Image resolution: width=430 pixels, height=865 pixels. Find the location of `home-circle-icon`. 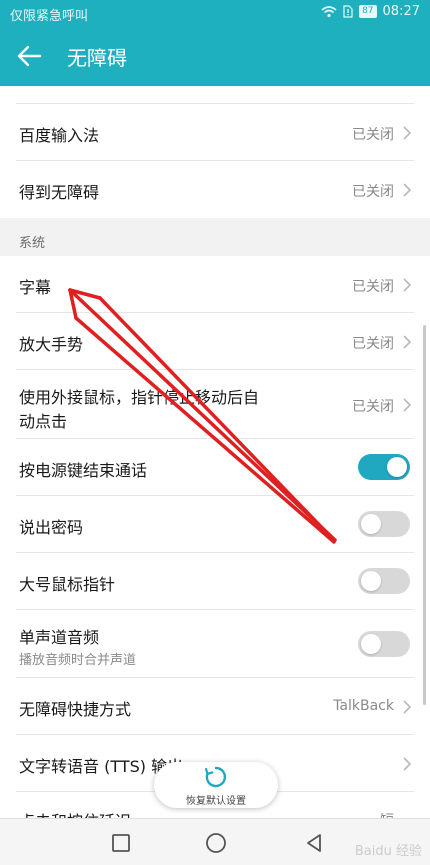

home-circle-icon is located at coordinates (216, 843).